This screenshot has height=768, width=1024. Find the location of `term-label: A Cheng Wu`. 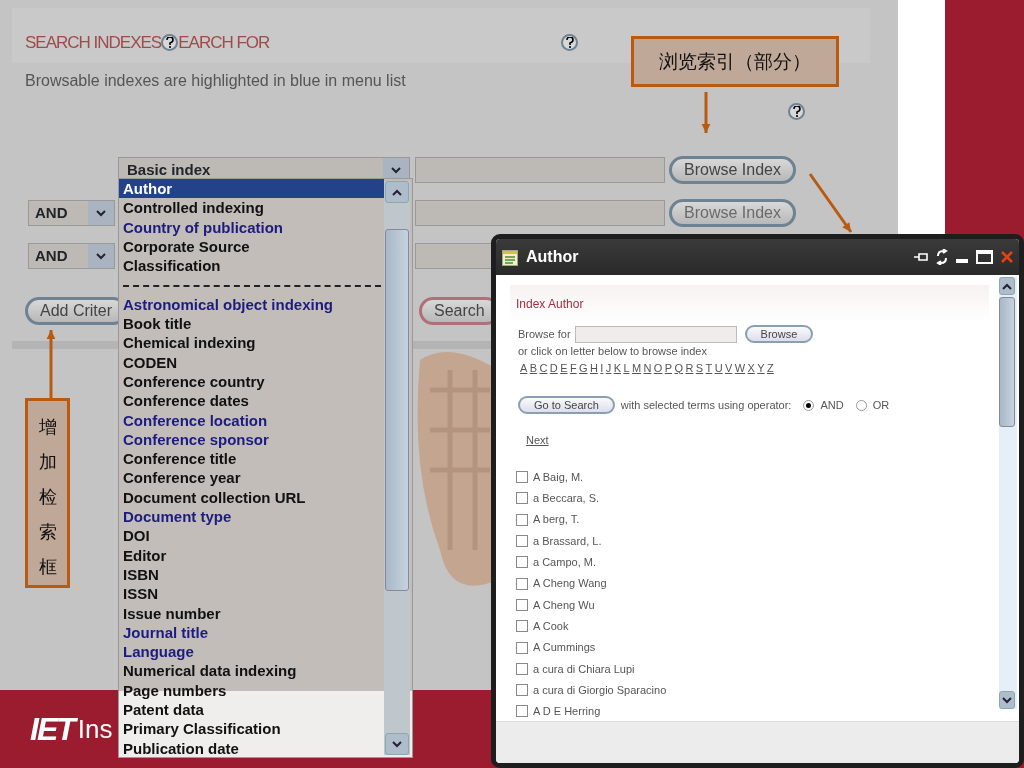

term-label: A Cheng Wu is located at coordinates (564, 605).